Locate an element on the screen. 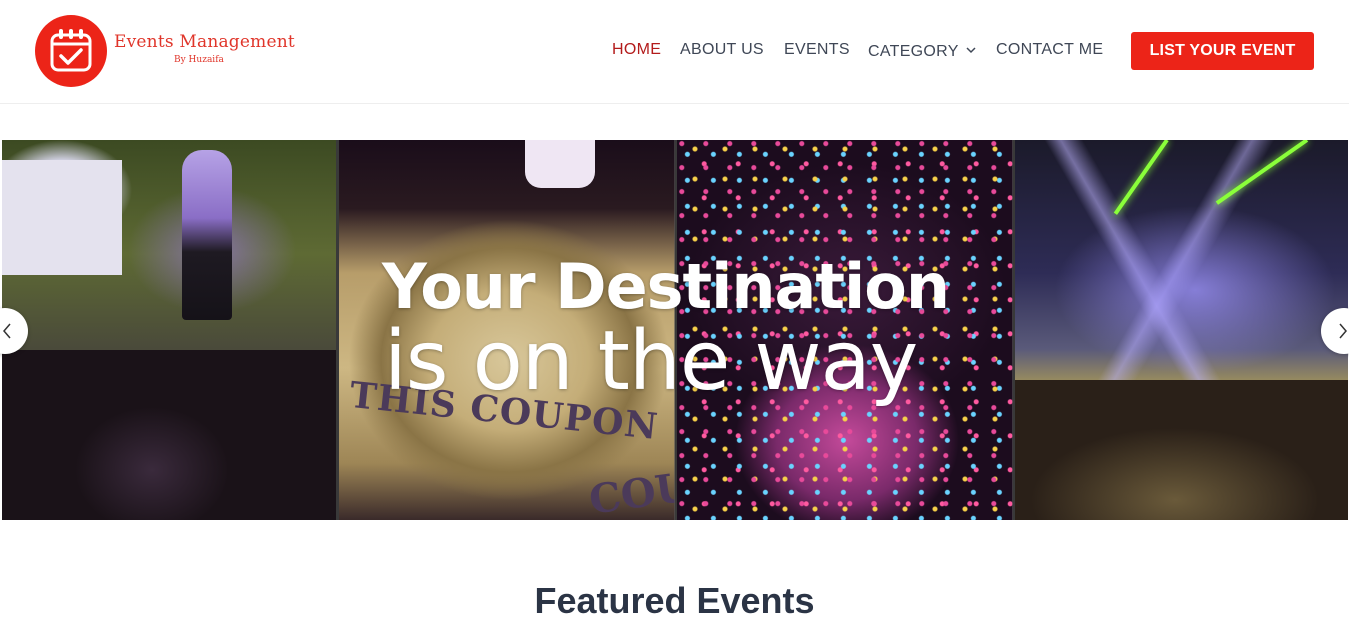  nav-contact-me: CONTACT ME is located at coordinates (1049, 50).